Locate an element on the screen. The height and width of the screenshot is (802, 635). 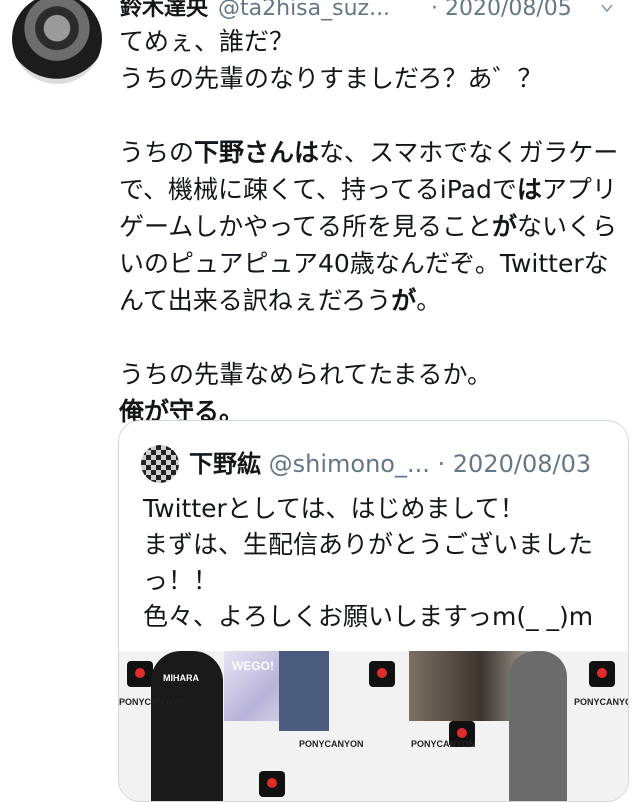
quoted-line: Twitterとしては、はじめまして！ is located at coordinates (334, 508).